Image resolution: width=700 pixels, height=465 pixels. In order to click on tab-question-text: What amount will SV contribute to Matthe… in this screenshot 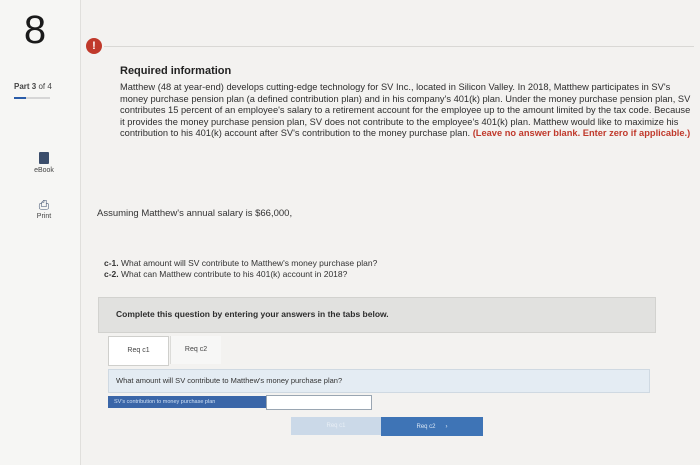, I will do `click(229, 380)`.